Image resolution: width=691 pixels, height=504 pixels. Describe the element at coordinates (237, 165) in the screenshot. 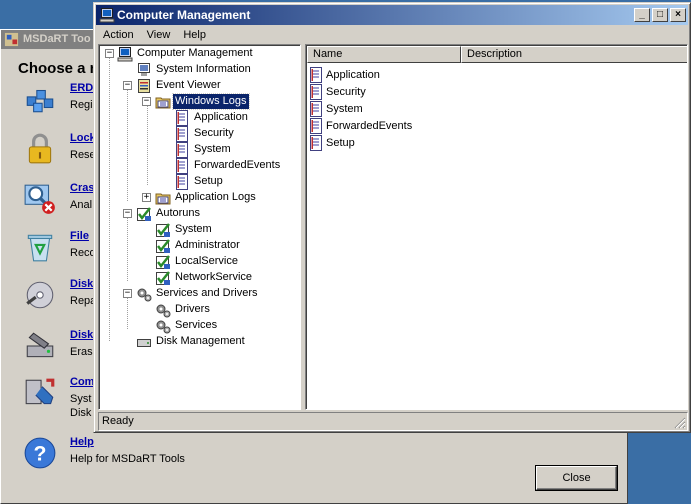

I see `tree-label: ForwardedEvents` at that location.